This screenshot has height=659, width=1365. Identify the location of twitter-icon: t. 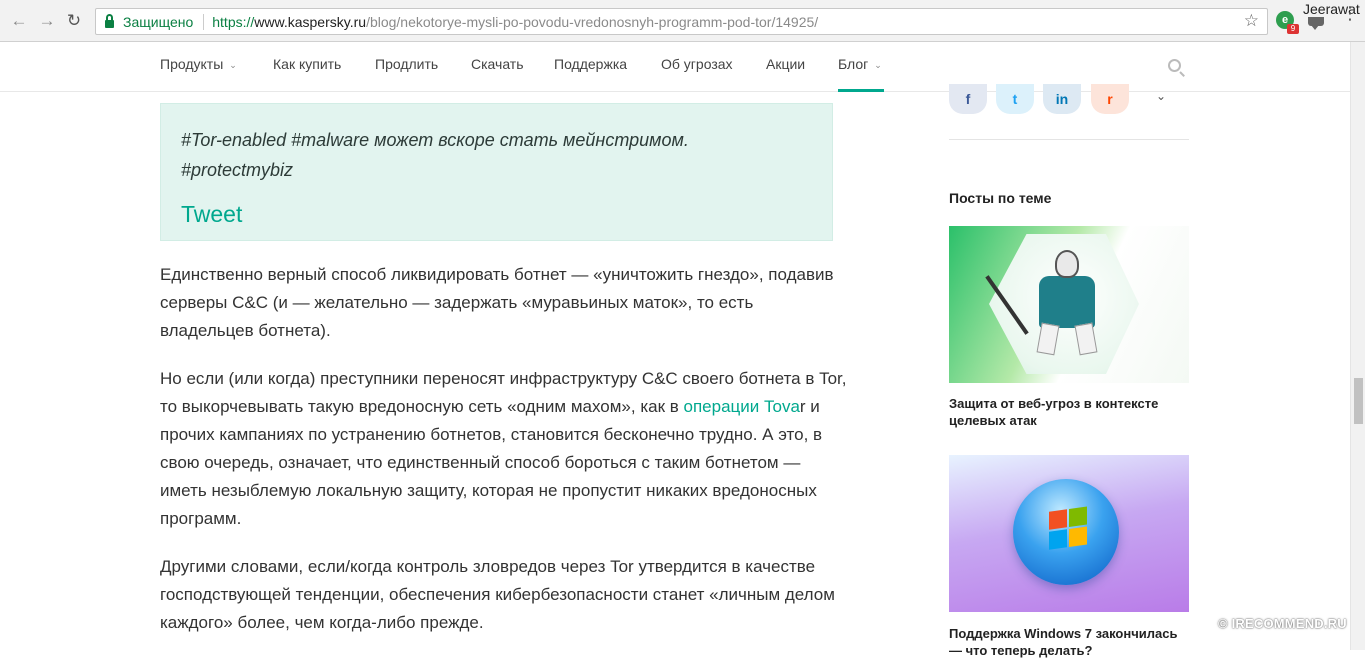
(1015, 99).